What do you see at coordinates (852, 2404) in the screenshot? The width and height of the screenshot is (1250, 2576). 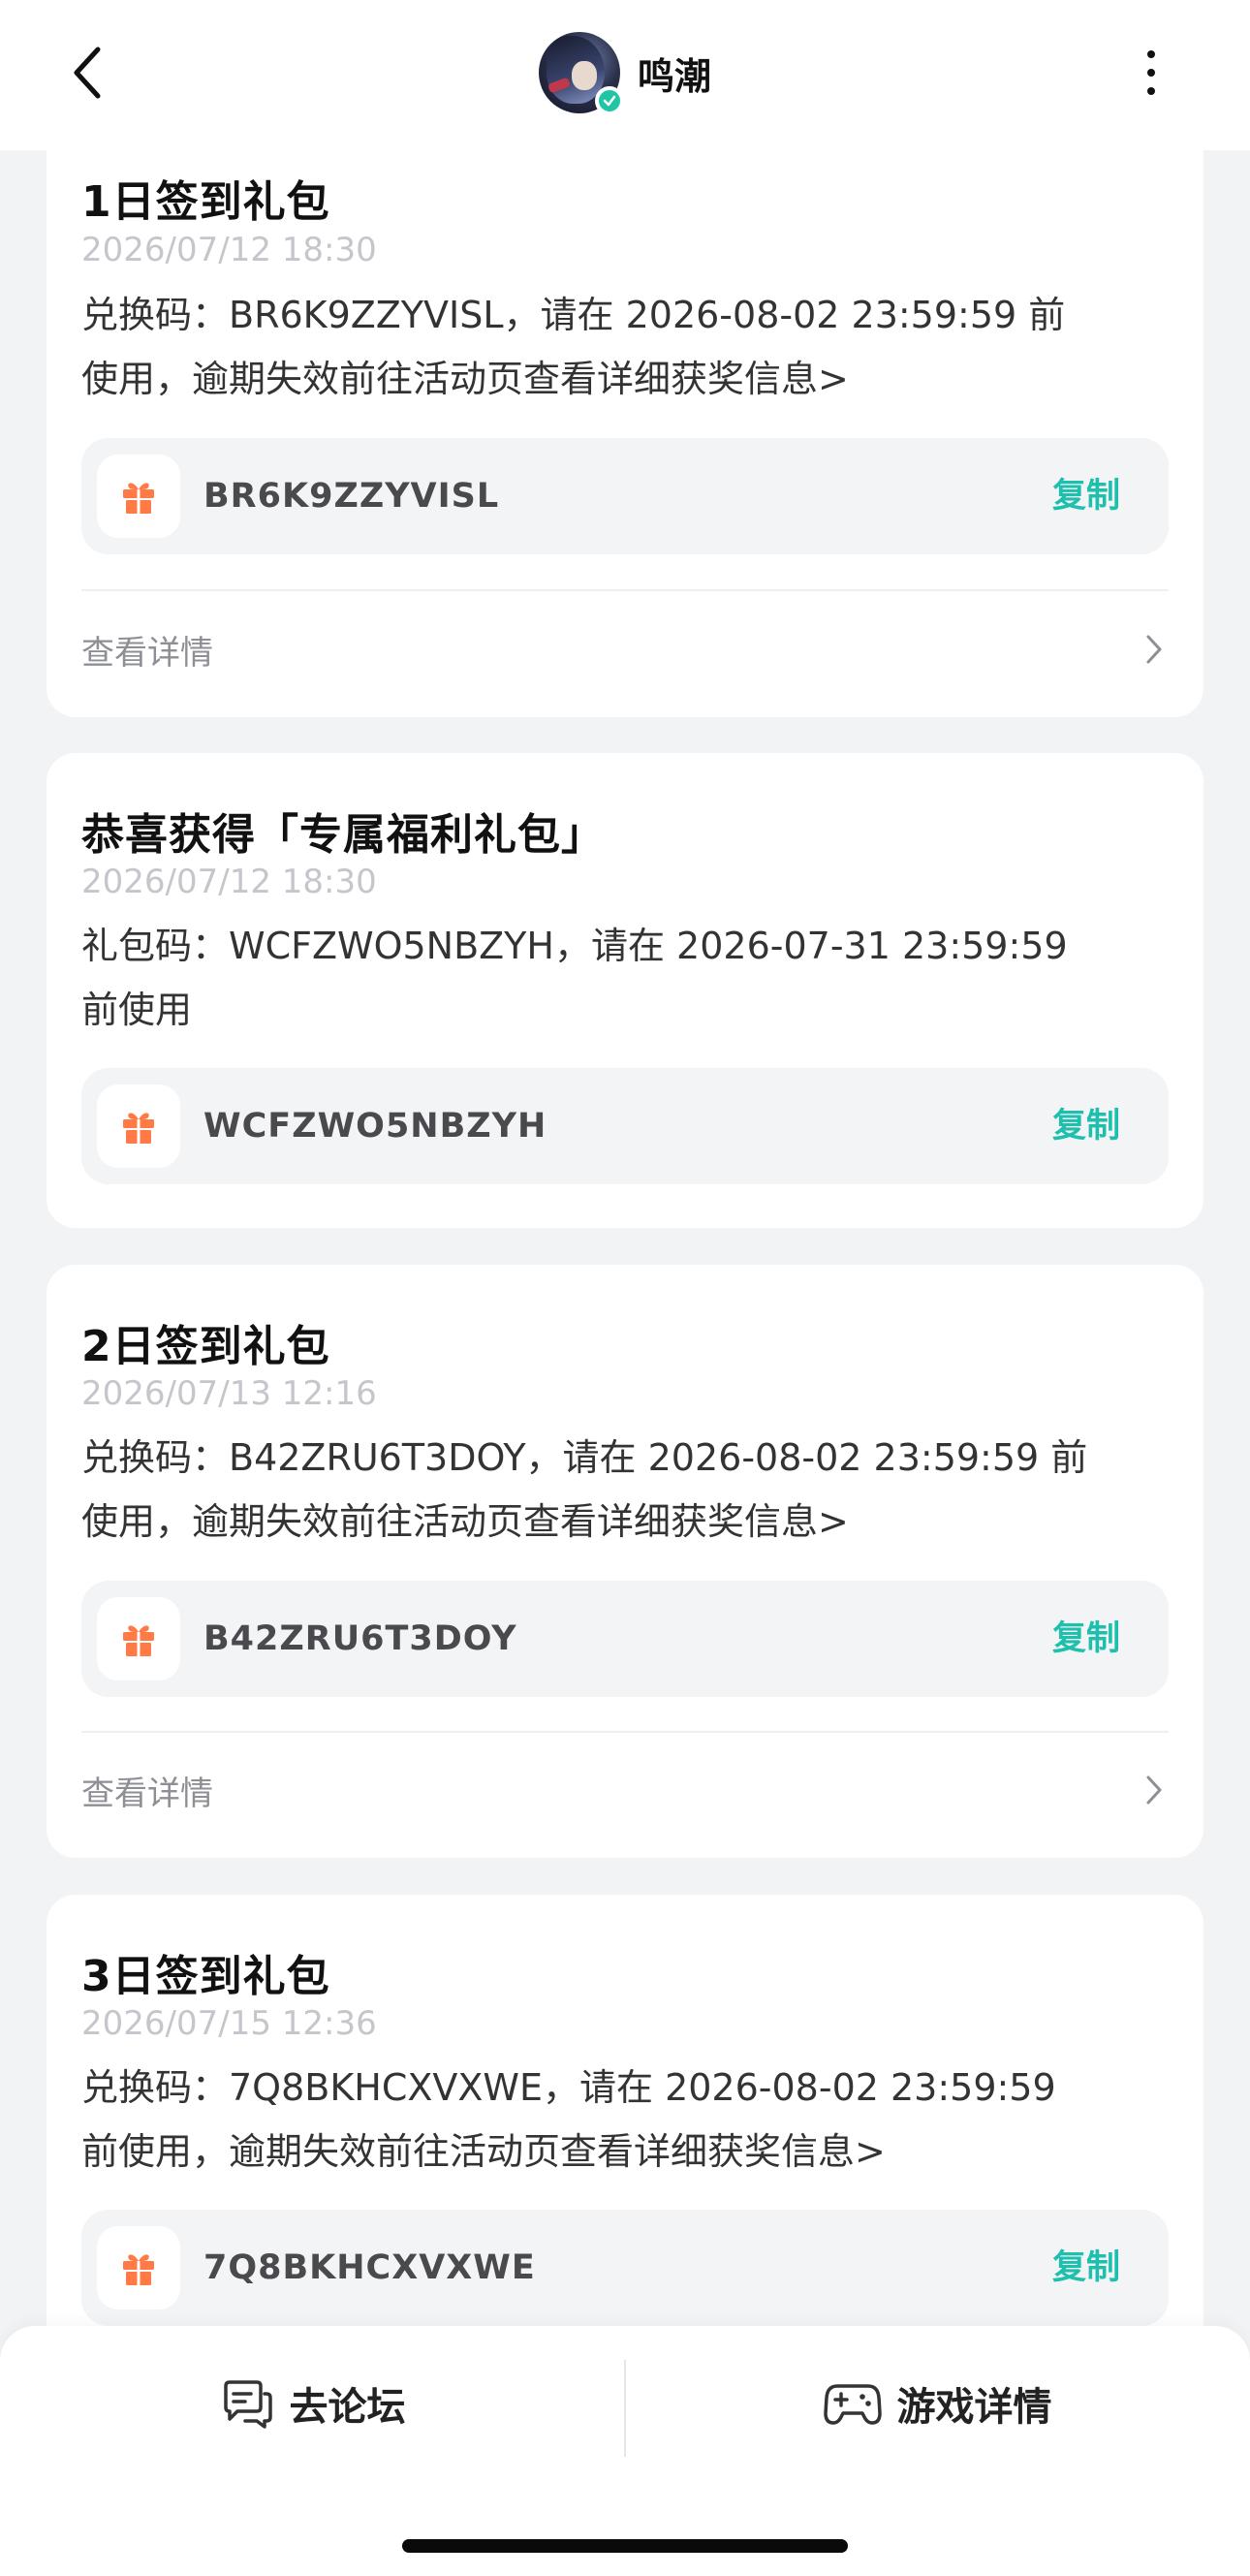 I see `gamepad-icon` at bounding box center [852, 2404].